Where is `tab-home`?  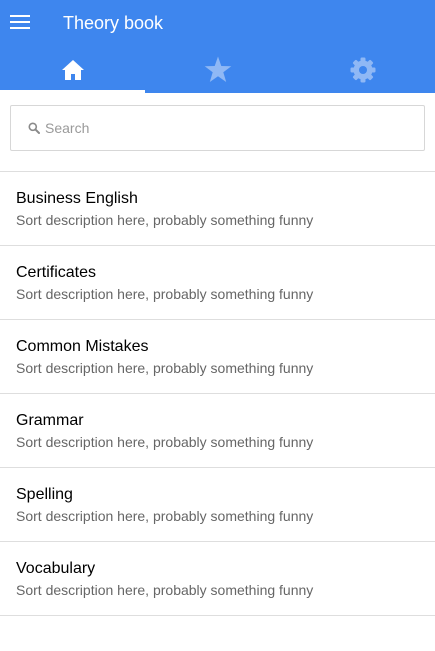
tab-home is located at coordinates (72, 69).